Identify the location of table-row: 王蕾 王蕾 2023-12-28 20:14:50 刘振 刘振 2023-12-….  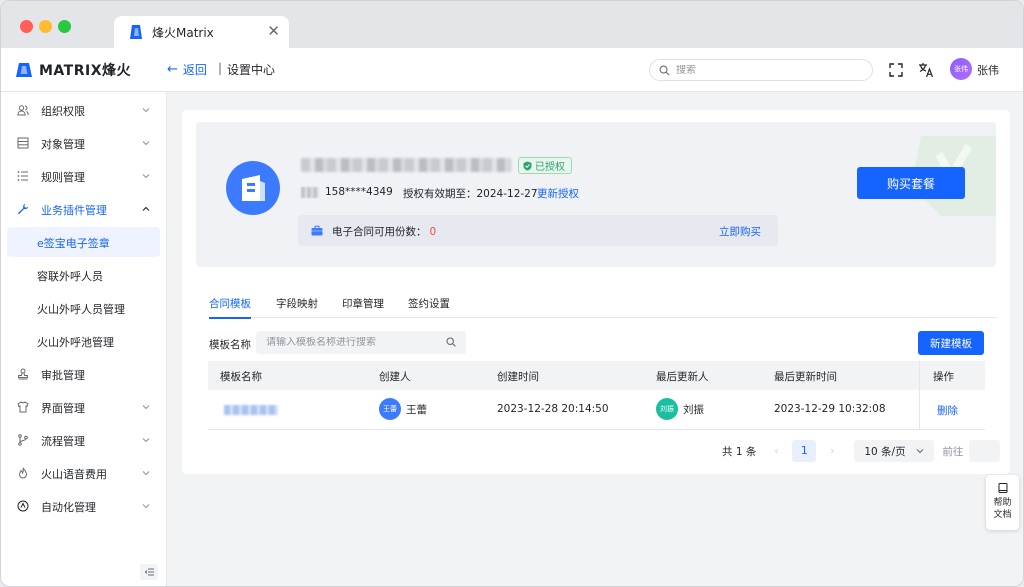
(596, 410).